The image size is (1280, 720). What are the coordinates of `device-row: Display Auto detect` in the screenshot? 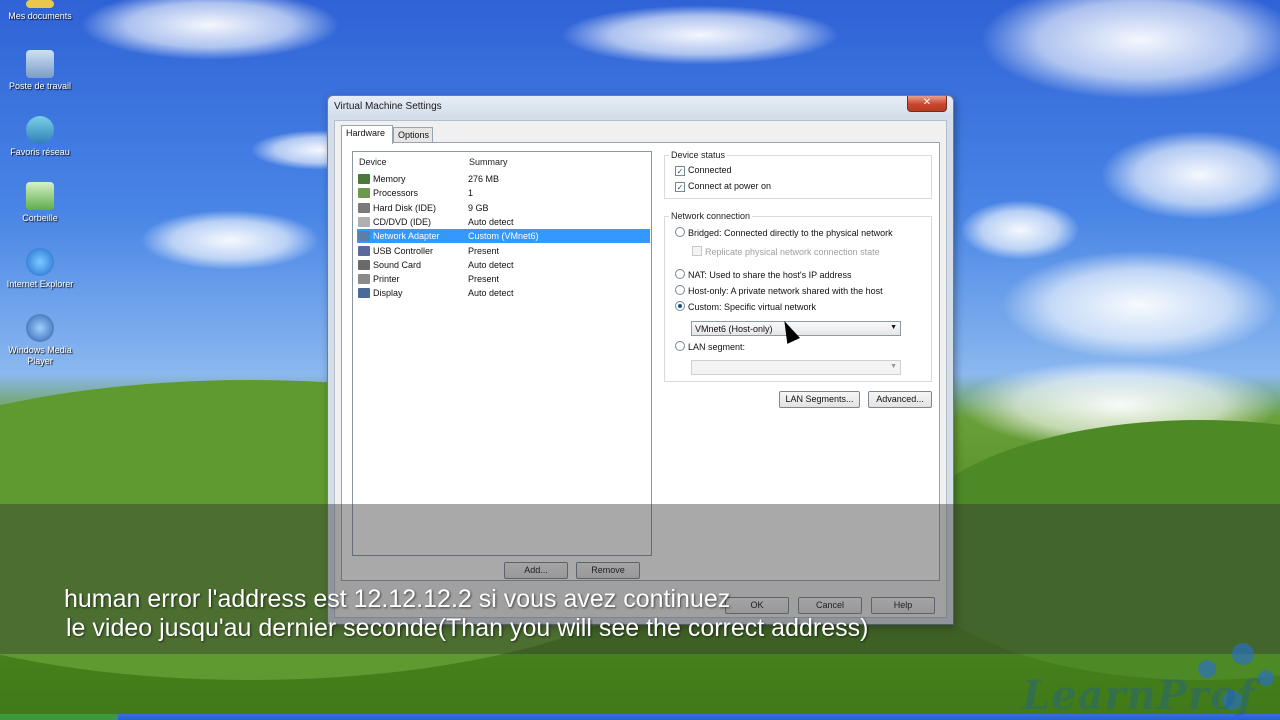 It's located at (503, 293).